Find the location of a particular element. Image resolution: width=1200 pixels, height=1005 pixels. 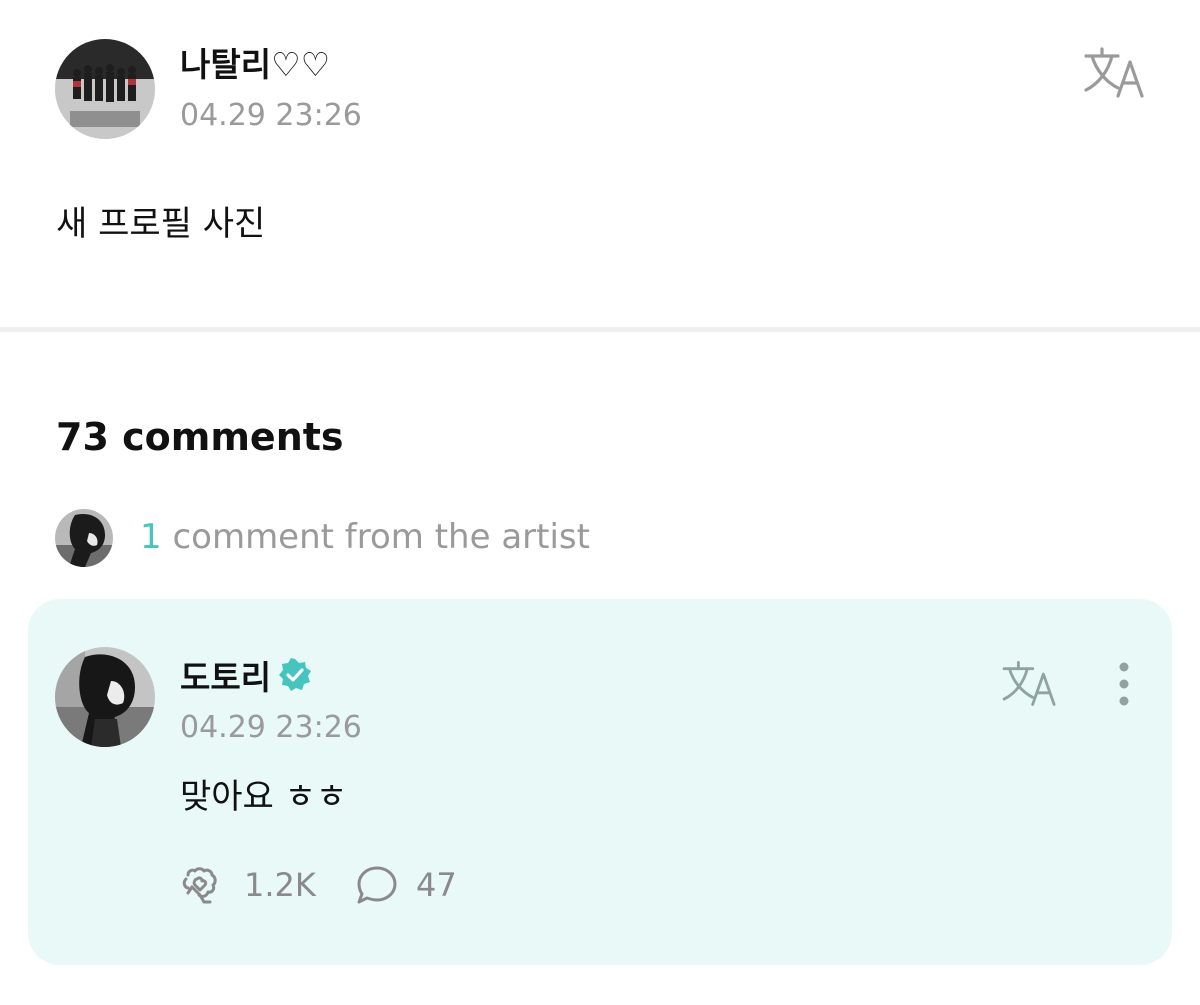

like-button: 1.2K is located at coordinates (248, 885).